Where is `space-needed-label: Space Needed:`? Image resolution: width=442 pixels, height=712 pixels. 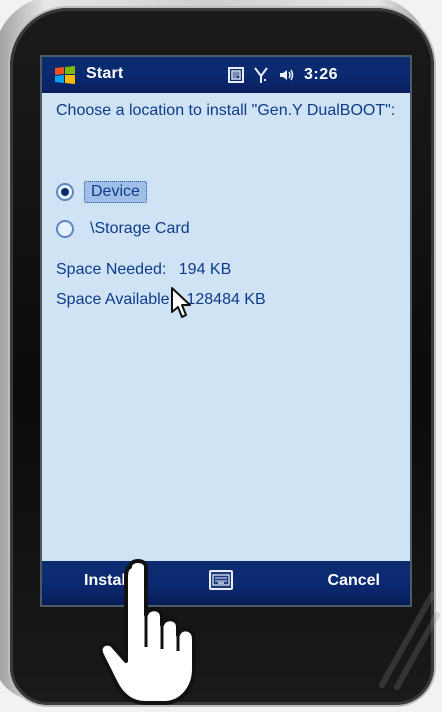
space-needed-label: Space Needed: is located at coordinates (111, 269).